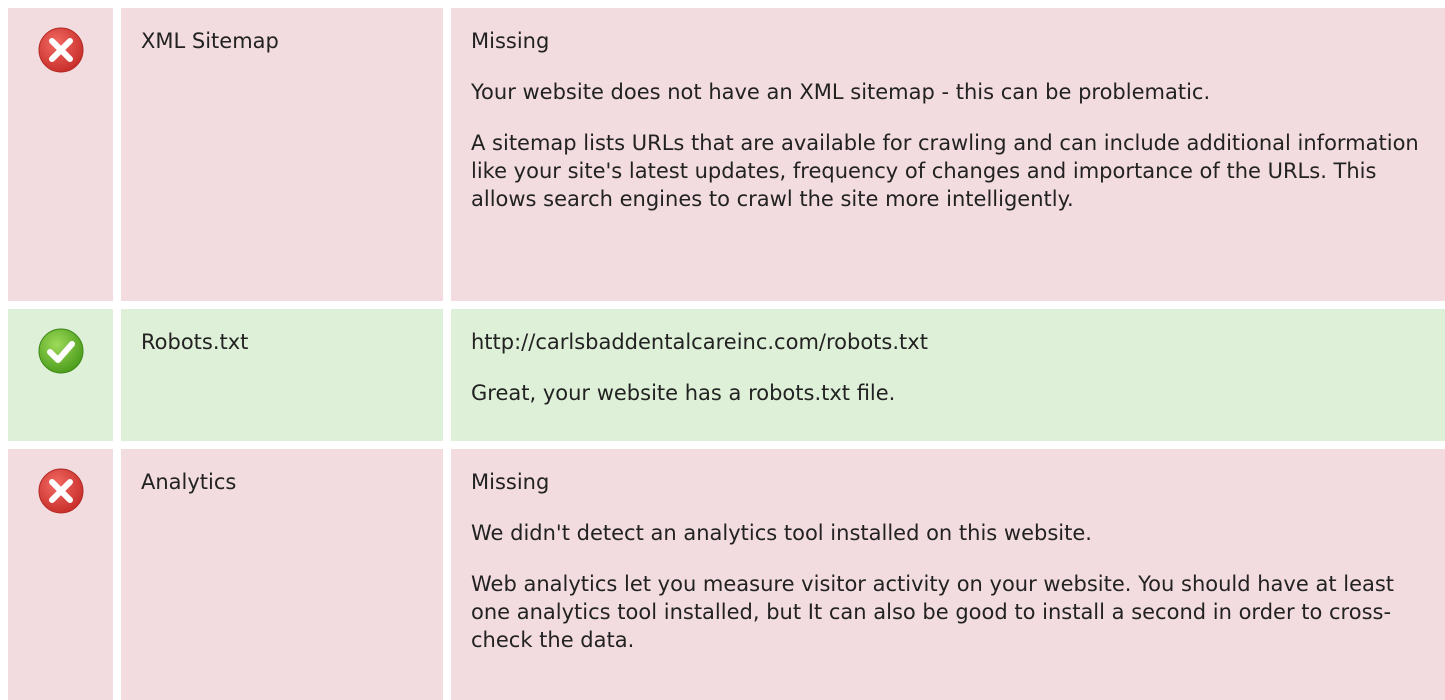 The width and height of the screenshot is (1445, 700). What do you see at coordinates (195, 342) in the screenshot?
I see `check-name-label: Robots.txt` at bounding box center [195, 342].